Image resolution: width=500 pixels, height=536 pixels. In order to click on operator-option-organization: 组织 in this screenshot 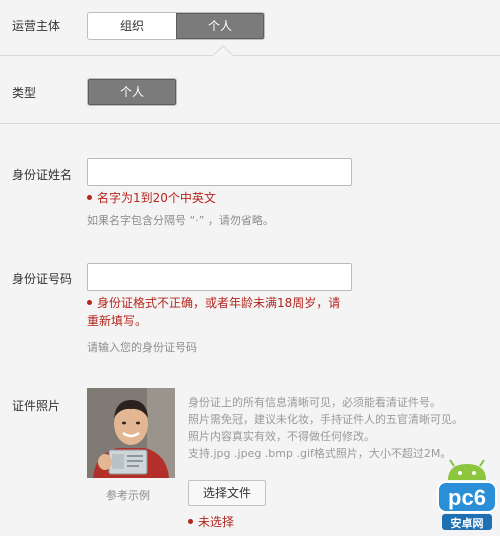, I will do `click(132, 26)`.